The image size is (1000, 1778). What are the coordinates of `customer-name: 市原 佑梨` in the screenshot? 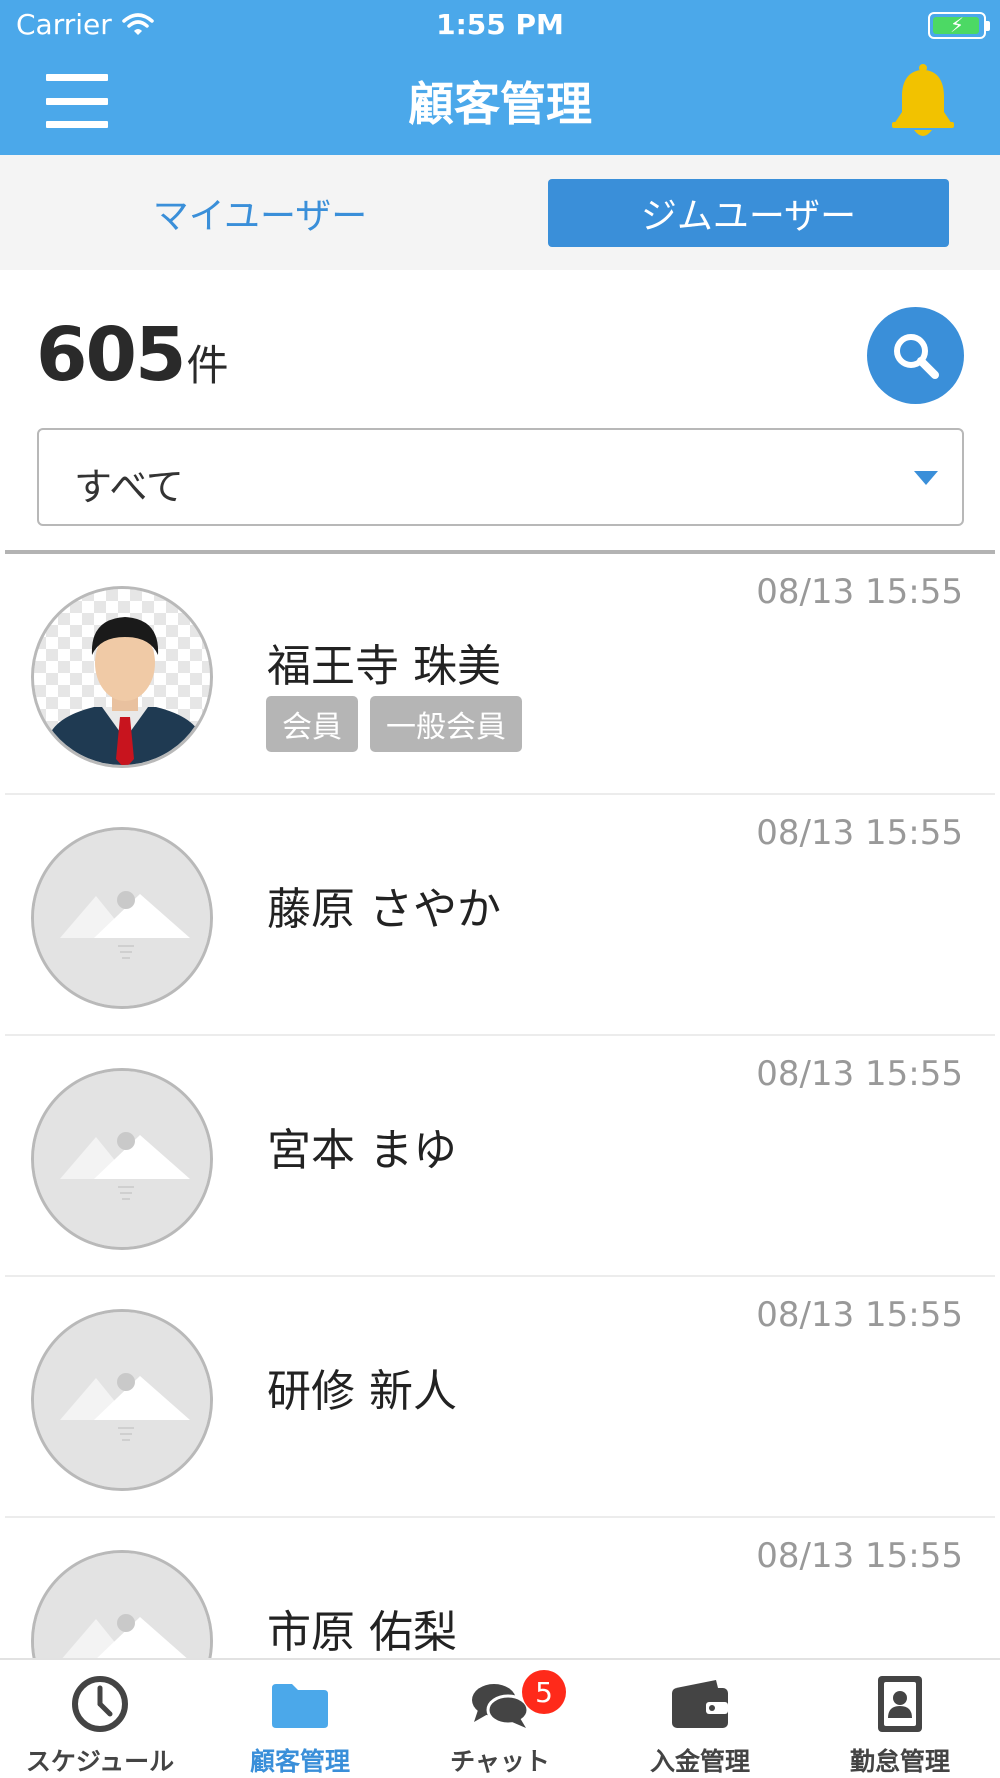 It's located at (362, 1632).